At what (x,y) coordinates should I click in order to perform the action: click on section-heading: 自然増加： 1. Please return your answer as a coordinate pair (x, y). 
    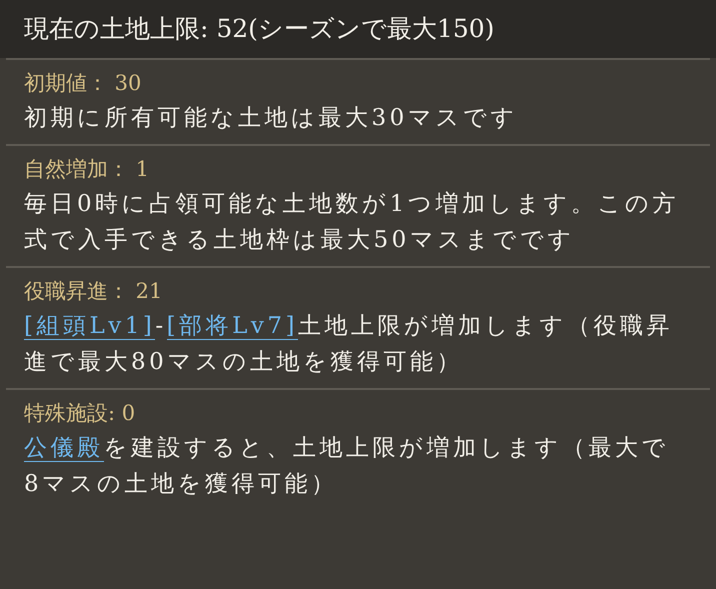
    Looking at the image, I should click on (87, 169).